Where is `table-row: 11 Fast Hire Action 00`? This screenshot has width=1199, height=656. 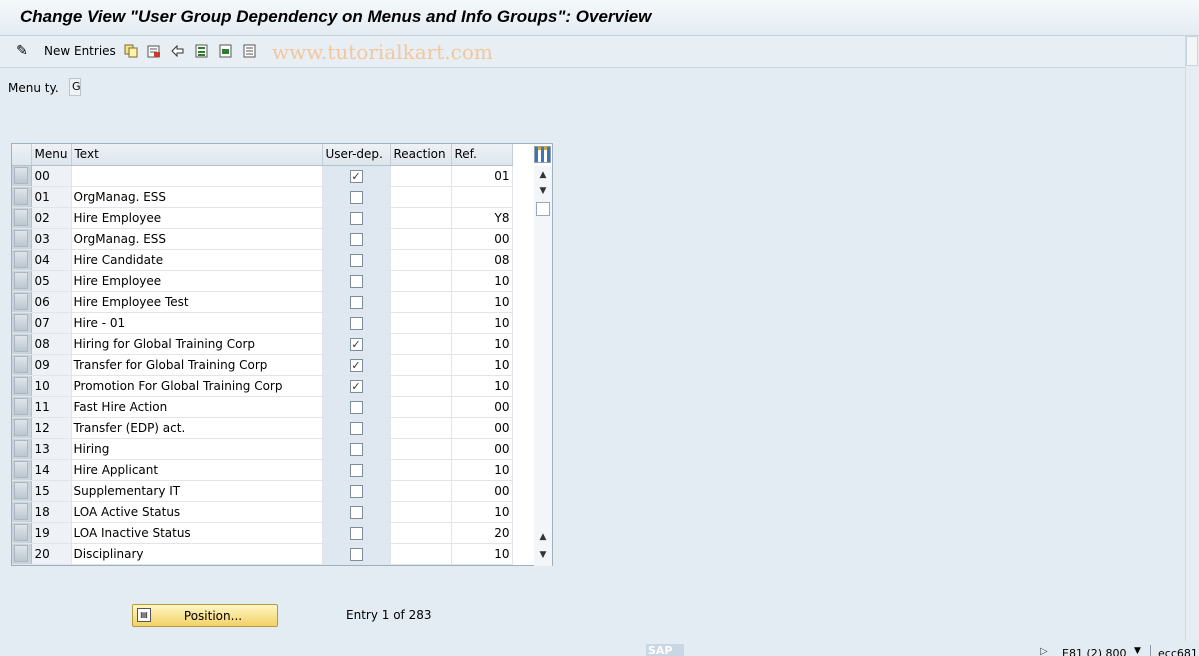 table-row: 11 Fast Hire Action 00 is located at coordinates (262, 407).